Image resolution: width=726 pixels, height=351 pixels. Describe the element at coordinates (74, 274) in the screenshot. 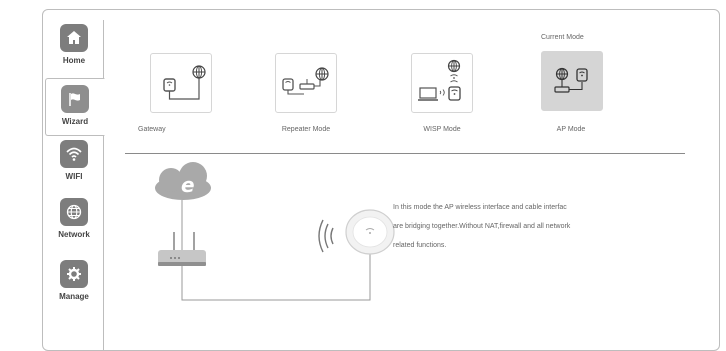

I see `gear-icon` at that location.